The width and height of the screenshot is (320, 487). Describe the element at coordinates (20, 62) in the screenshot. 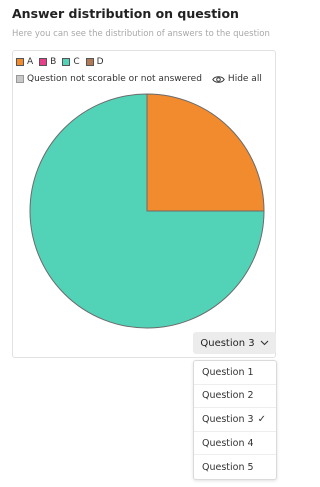

I see `legend-swatch-a` at that location.